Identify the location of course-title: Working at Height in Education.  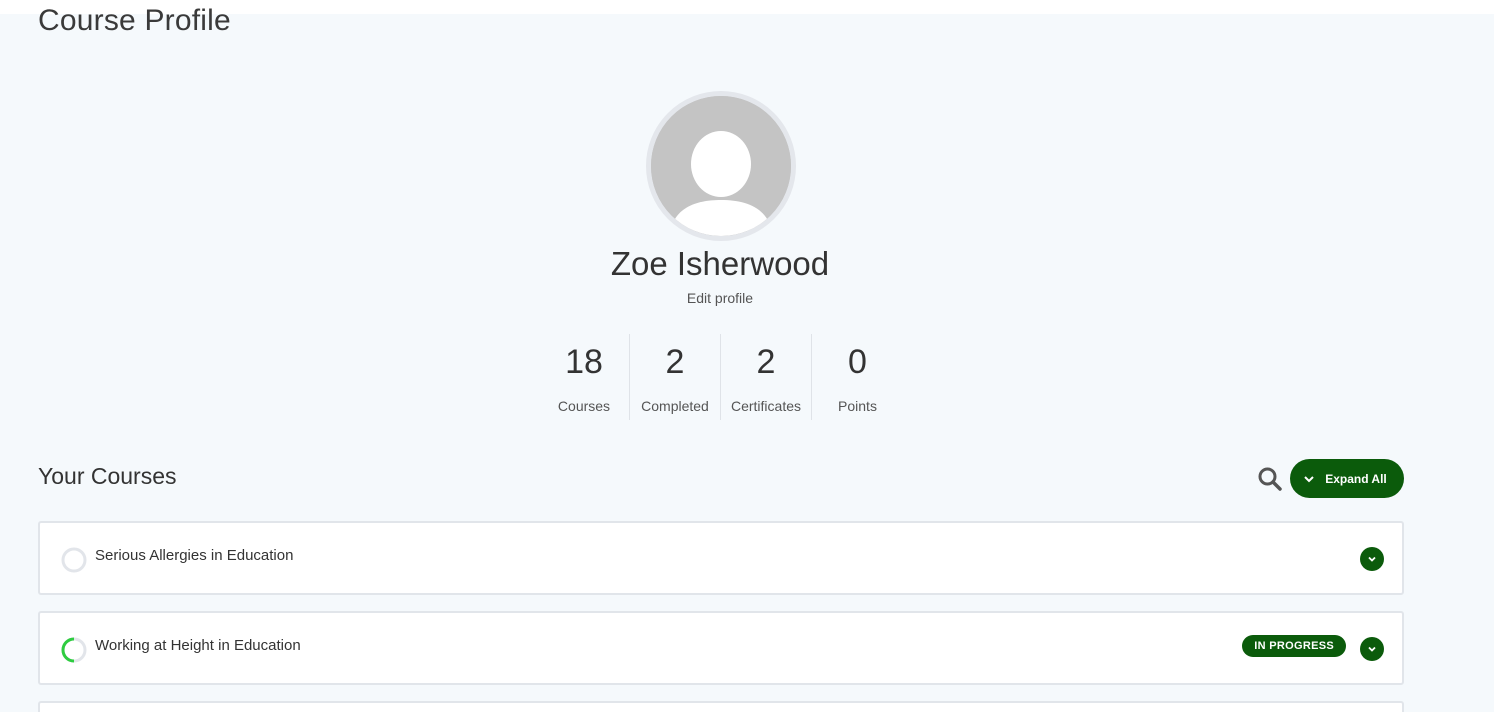
(198, 645).